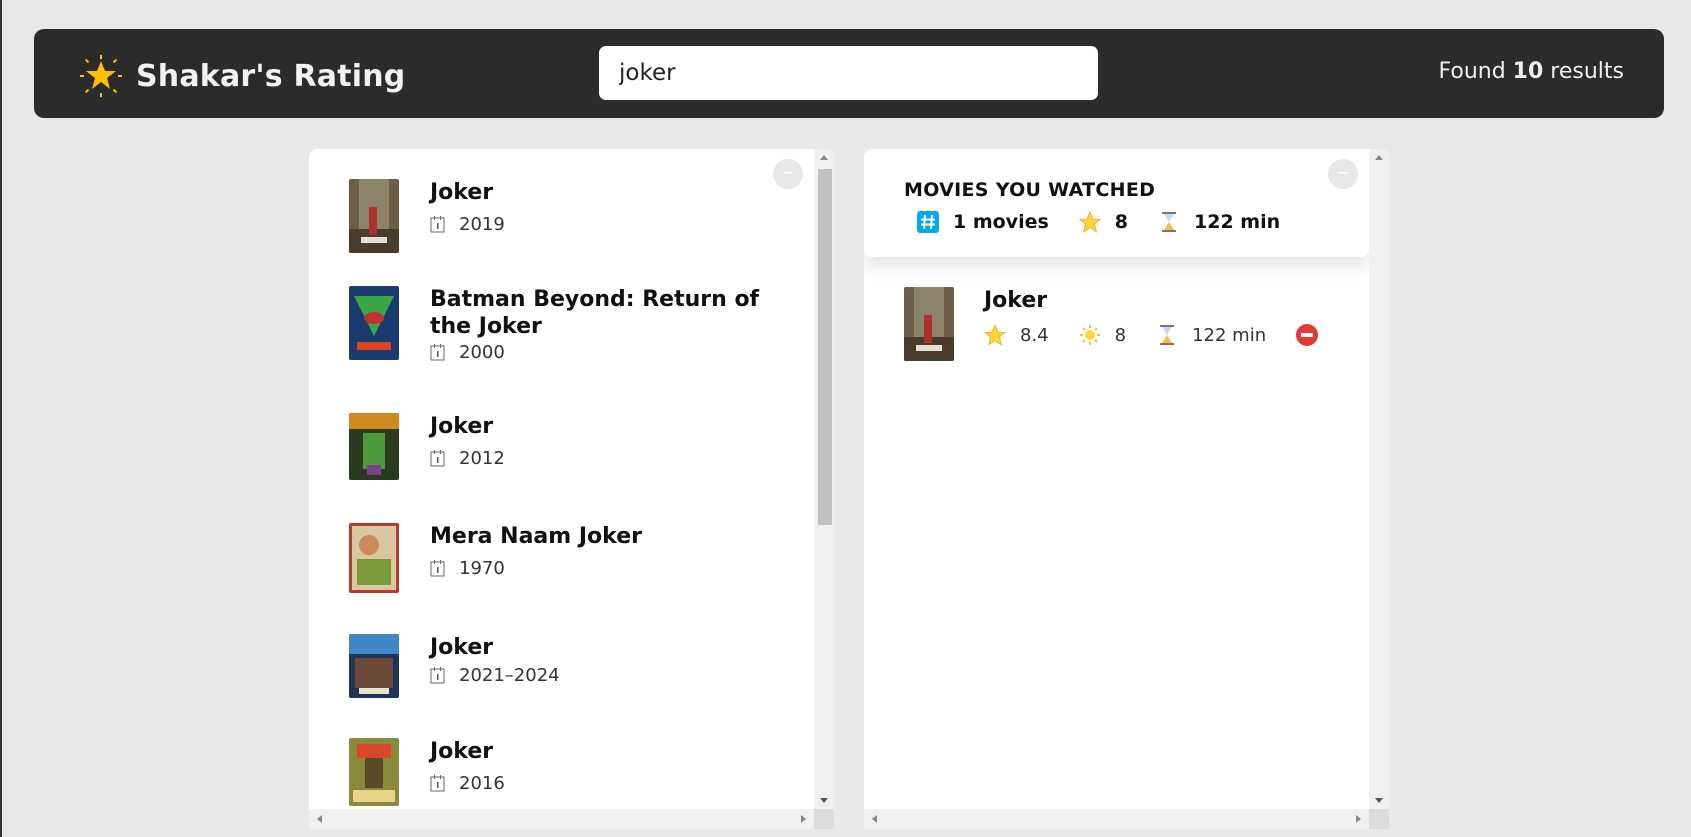 Image resolution: width=1691 pixels, height=837 pixels. What do you see at coordinates (928, 222) in the screenshot?
I see `hash-icon` at bounding box center [928, 222].